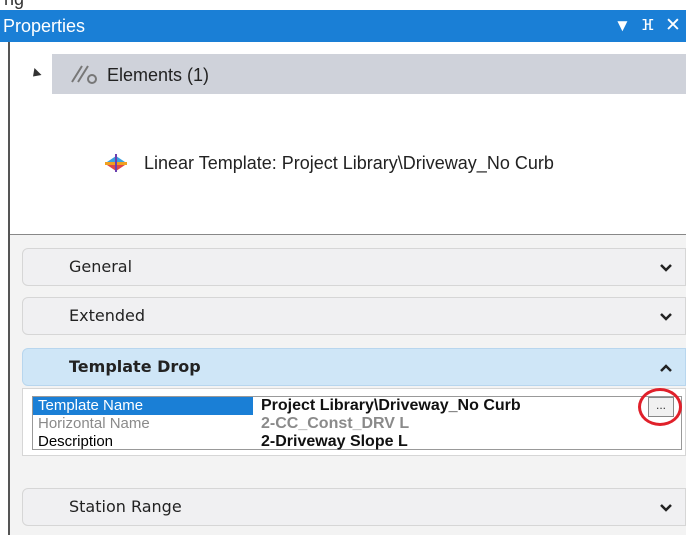 This screenshot has width=686, height=535. I want to click on section-extended: Extended, so click(354, 316).